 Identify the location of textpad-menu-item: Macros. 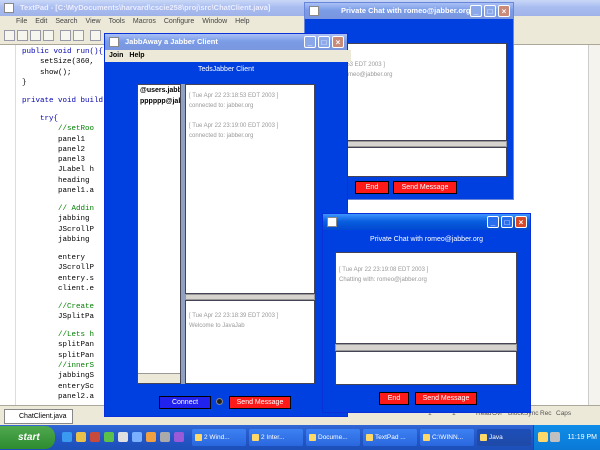
(144, 22).